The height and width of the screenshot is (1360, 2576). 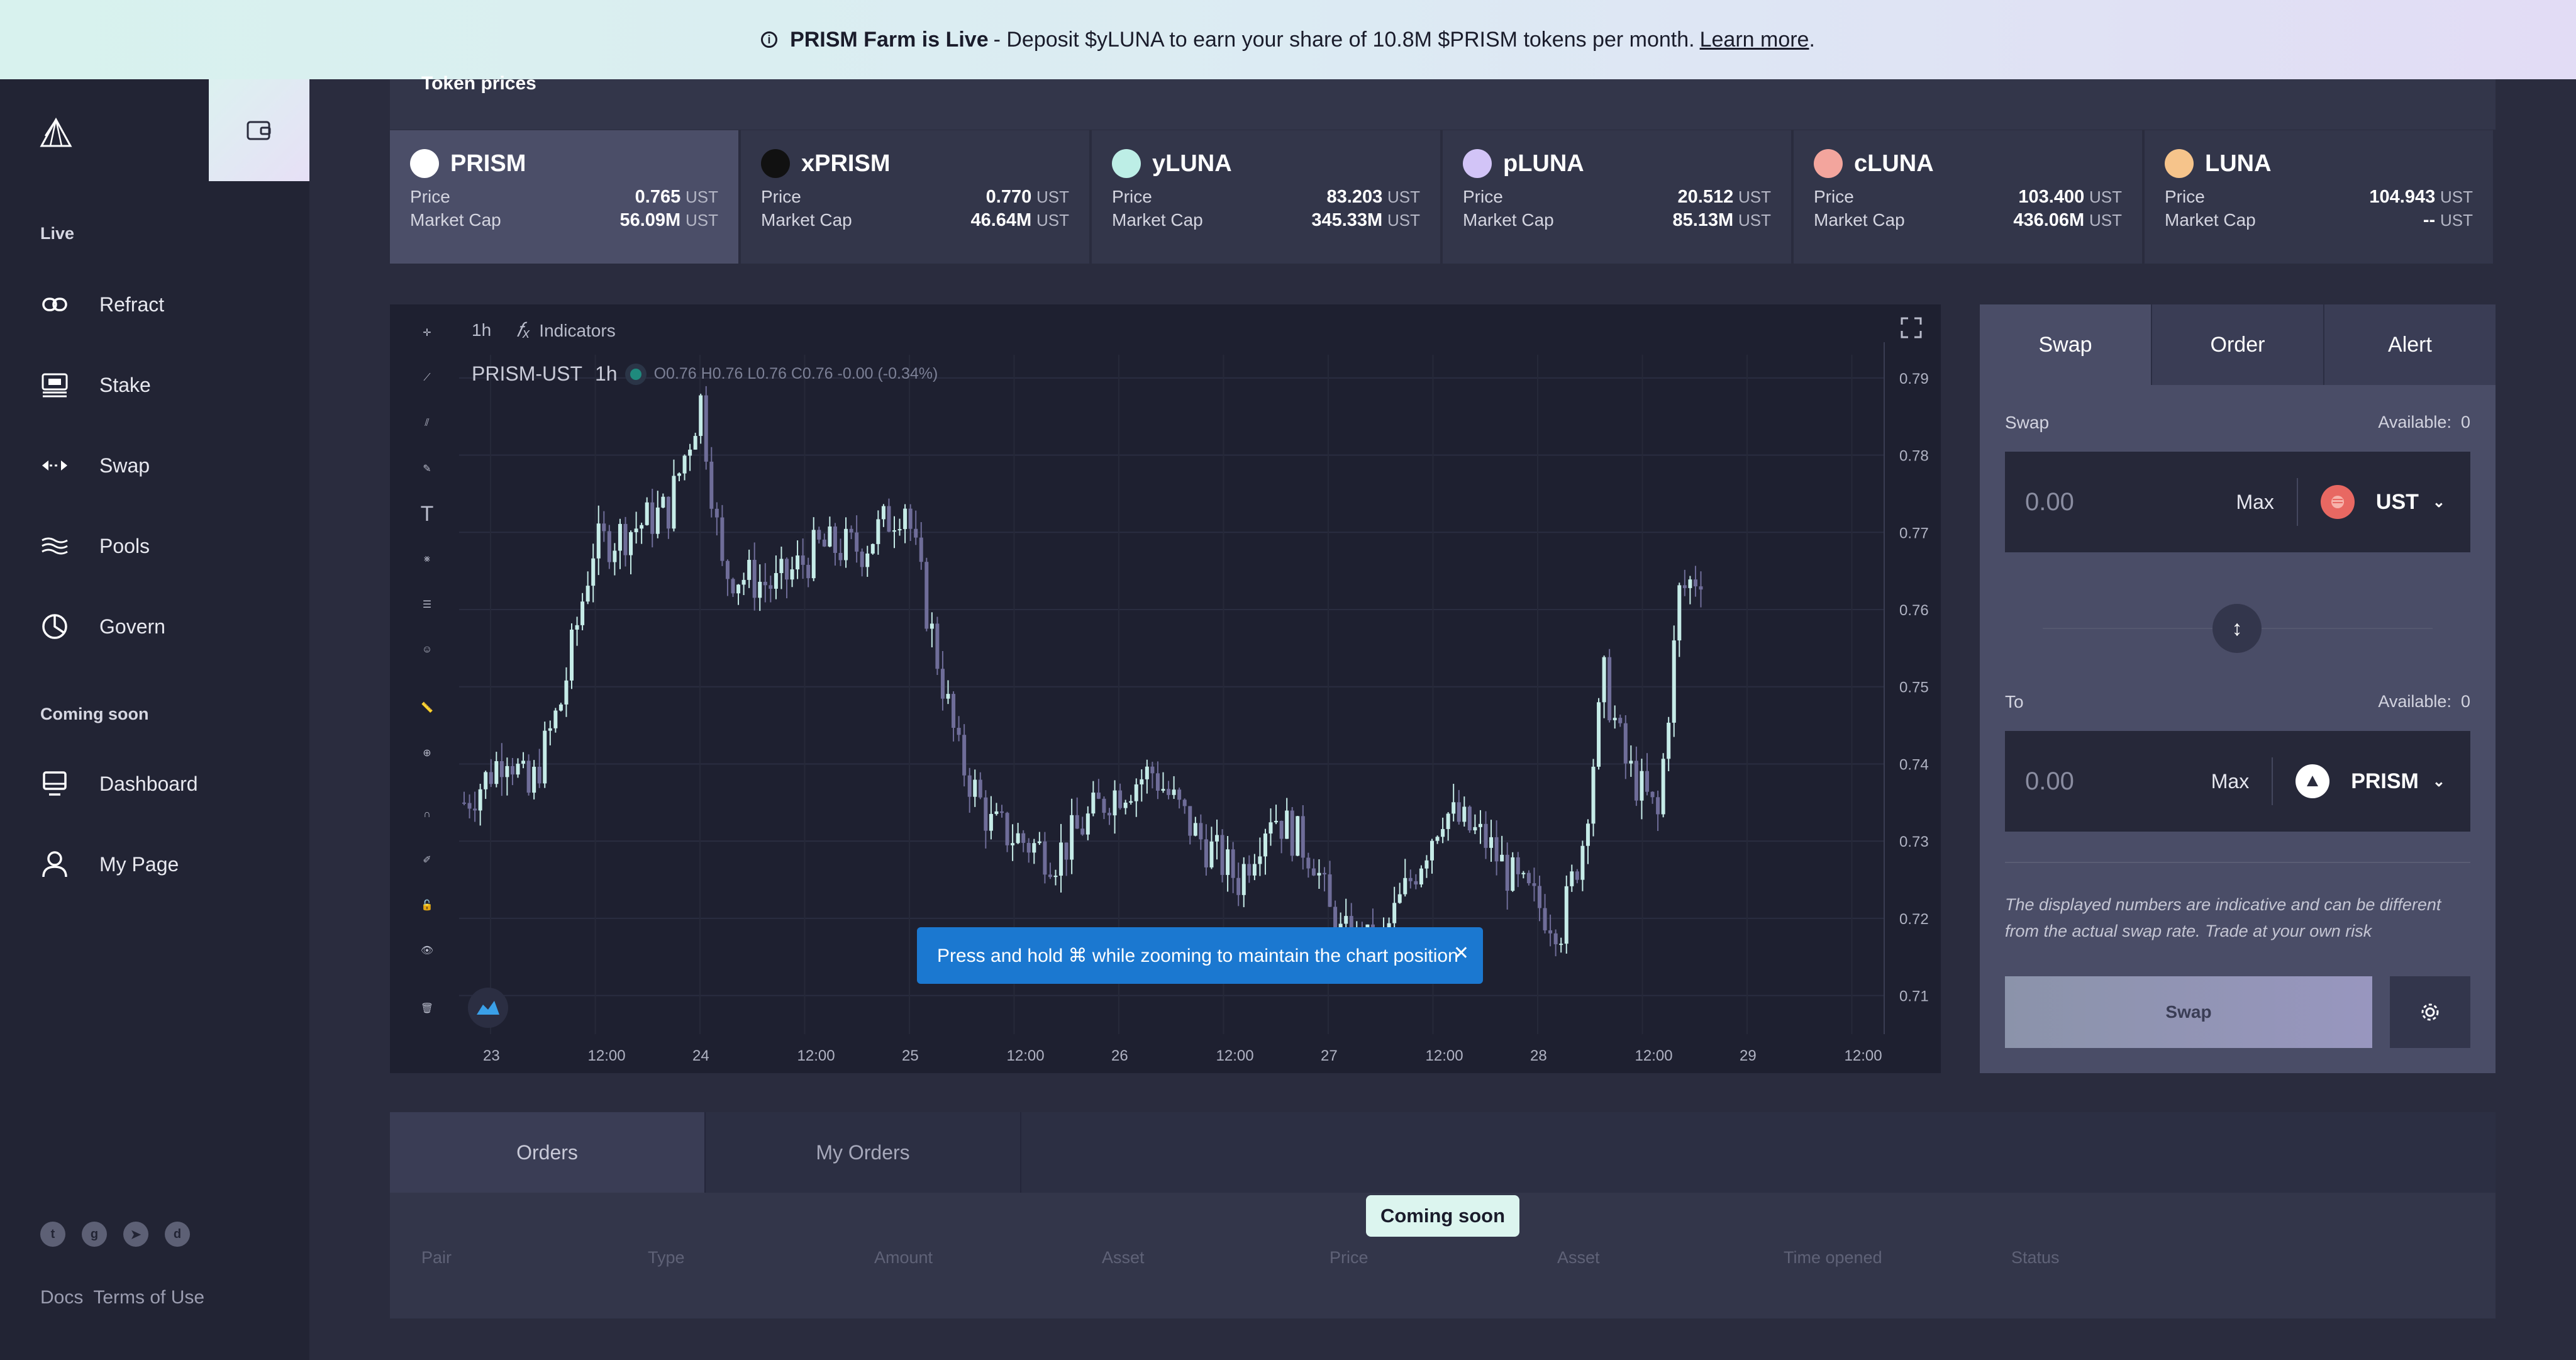 I want to click on chevron-down-icon: ⌄, so click(x=2438, y=502).